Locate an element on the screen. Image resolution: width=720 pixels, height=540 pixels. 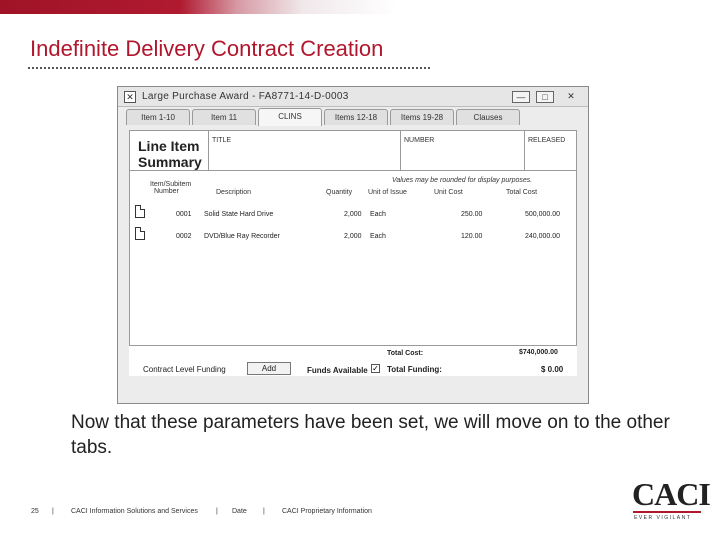
contract-level-funding-label: Contract Level Funding is located at coordinates (184, 369).